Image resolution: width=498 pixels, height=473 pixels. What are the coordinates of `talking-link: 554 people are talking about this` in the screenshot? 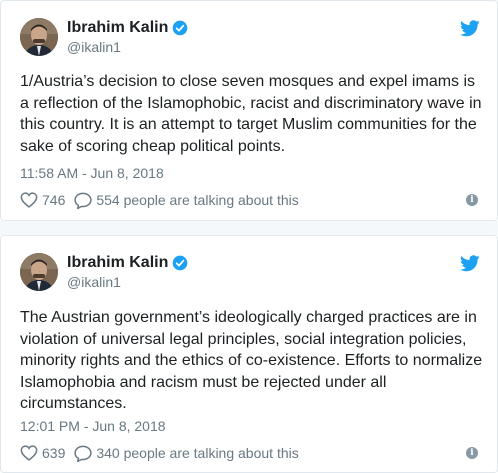 It's located at (186, 200).